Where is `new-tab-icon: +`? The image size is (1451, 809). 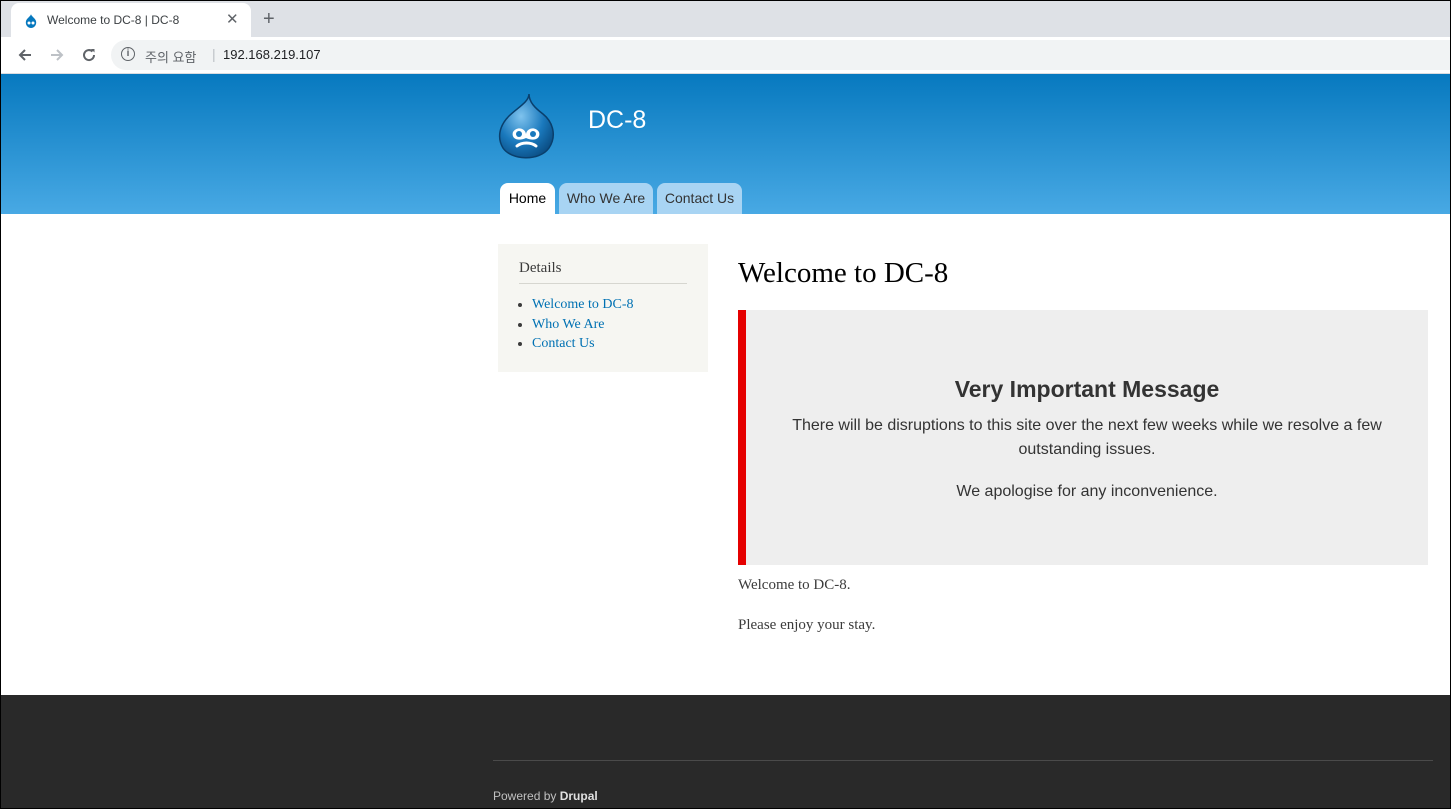 new-tab-icon: + is located at coordinates (269, 19).